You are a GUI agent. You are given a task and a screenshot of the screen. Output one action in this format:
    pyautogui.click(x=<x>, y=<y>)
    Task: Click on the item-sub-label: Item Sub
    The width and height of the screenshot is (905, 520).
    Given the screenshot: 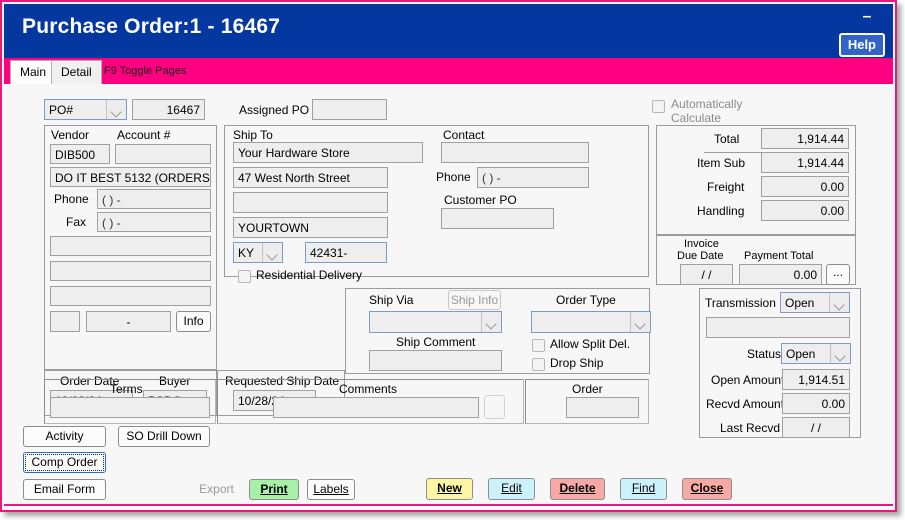 What is the action you would take?
    pyautogui.click(x=721, y=163)
    